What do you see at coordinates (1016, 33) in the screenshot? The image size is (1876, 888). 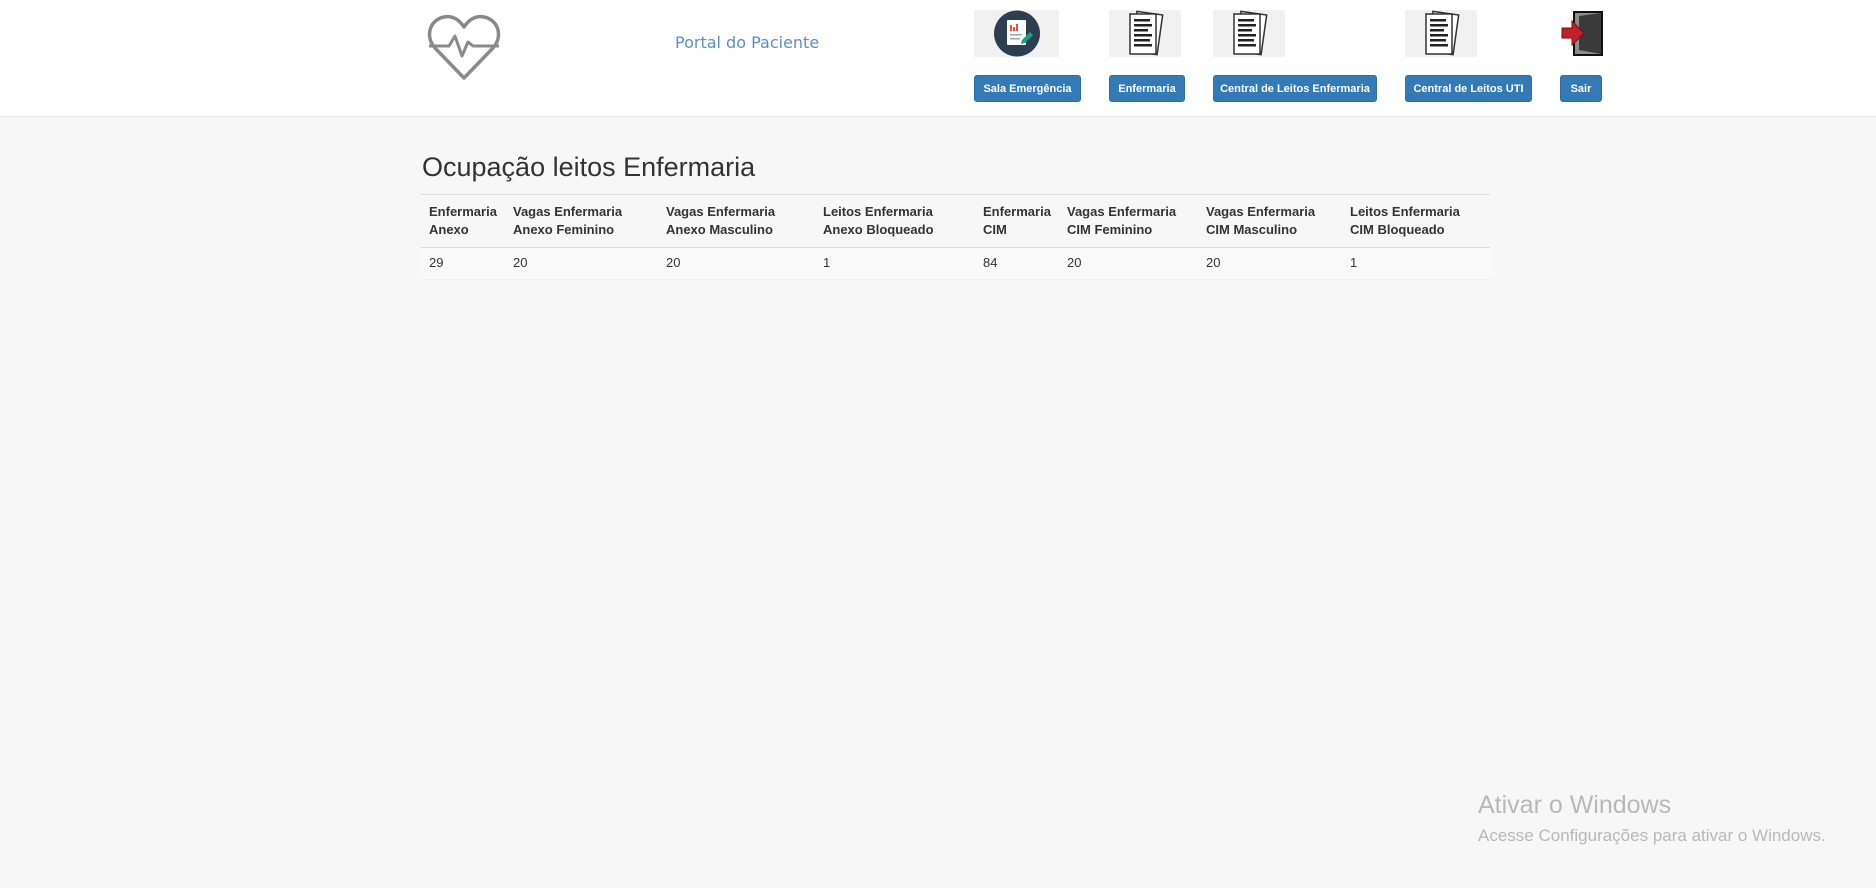 I see `emergency-report-icon` at bounding box center [1016, 33].